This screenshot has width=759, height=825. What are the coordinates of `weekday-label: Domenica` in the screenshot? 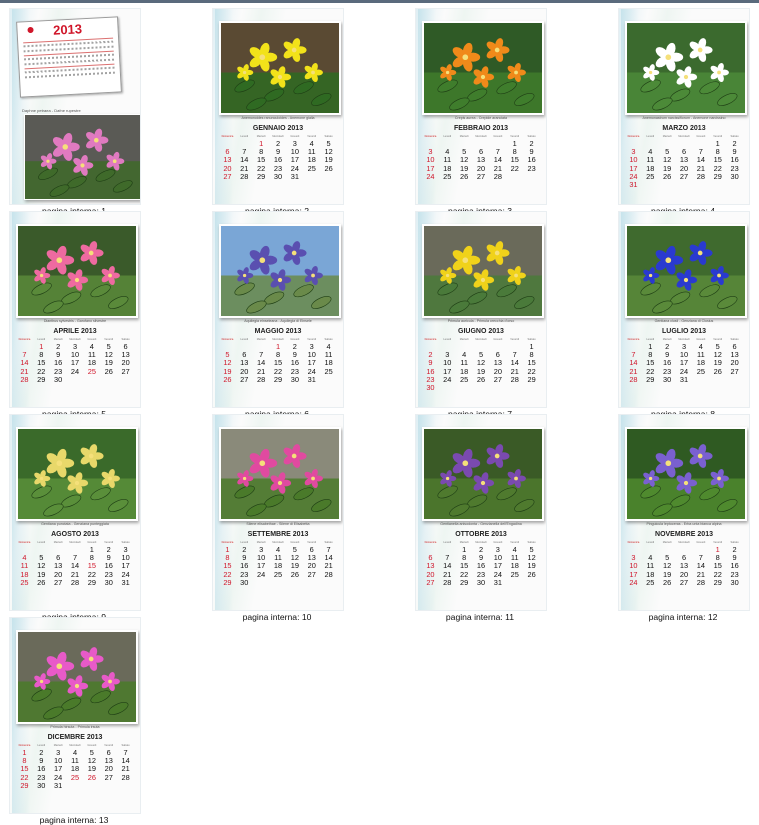 It's located at (24, 542).